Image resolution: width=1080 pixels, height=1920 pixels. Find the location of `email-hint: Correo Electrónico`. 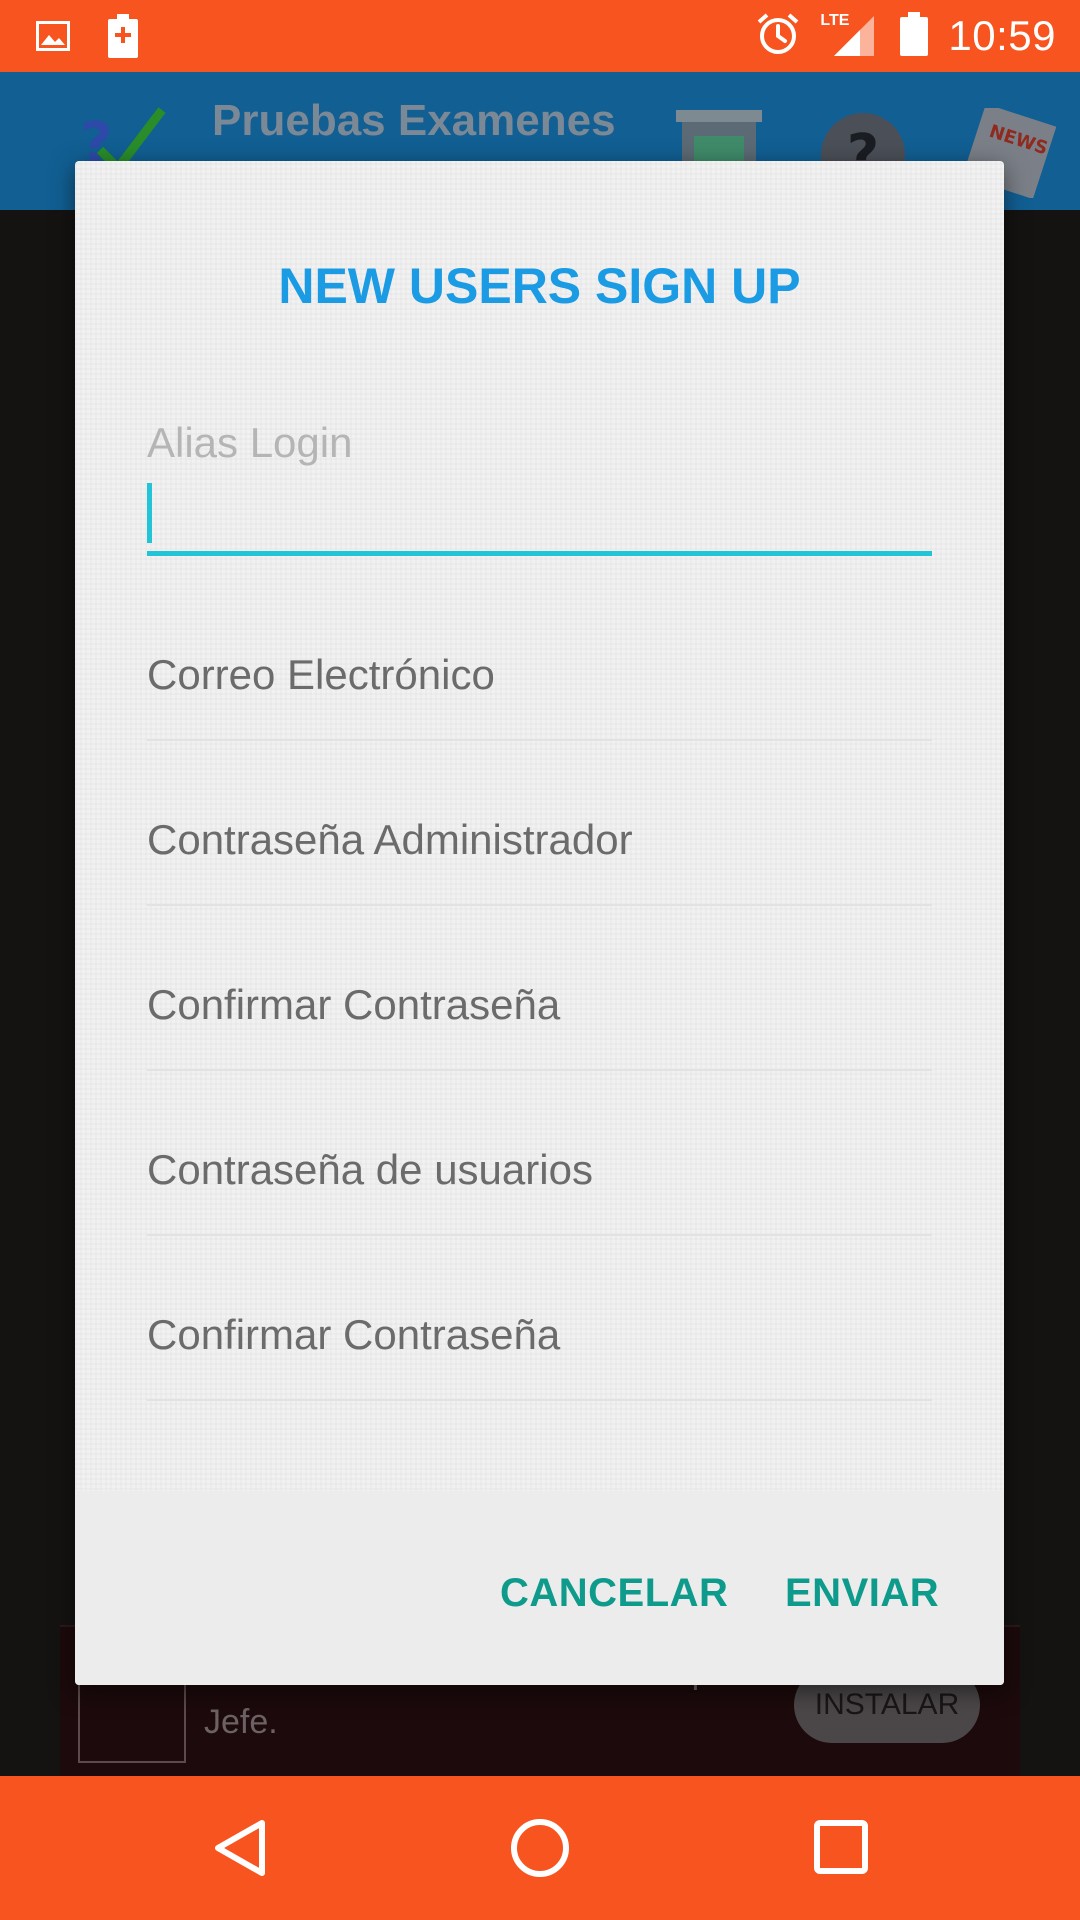

email-hint: Correo Electrónico is located at coordinates (321, 674).